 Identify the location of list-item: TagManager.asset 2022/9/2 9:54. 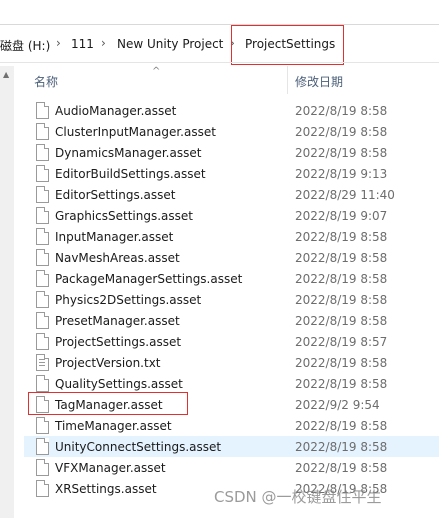
(231, 403).